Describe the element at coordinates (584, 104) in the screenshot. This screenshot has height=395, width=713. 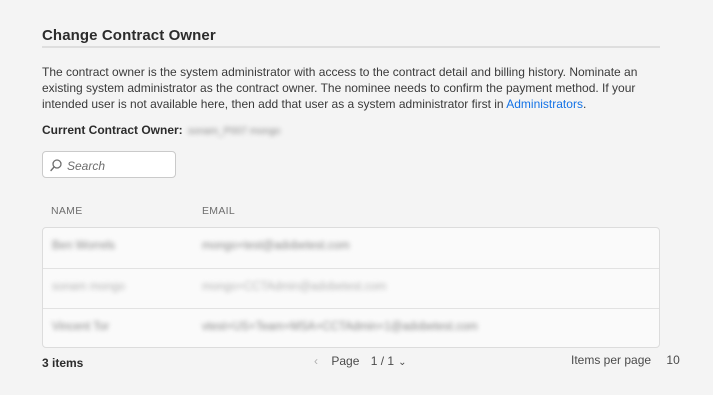
I see `description-end: .` at that location.